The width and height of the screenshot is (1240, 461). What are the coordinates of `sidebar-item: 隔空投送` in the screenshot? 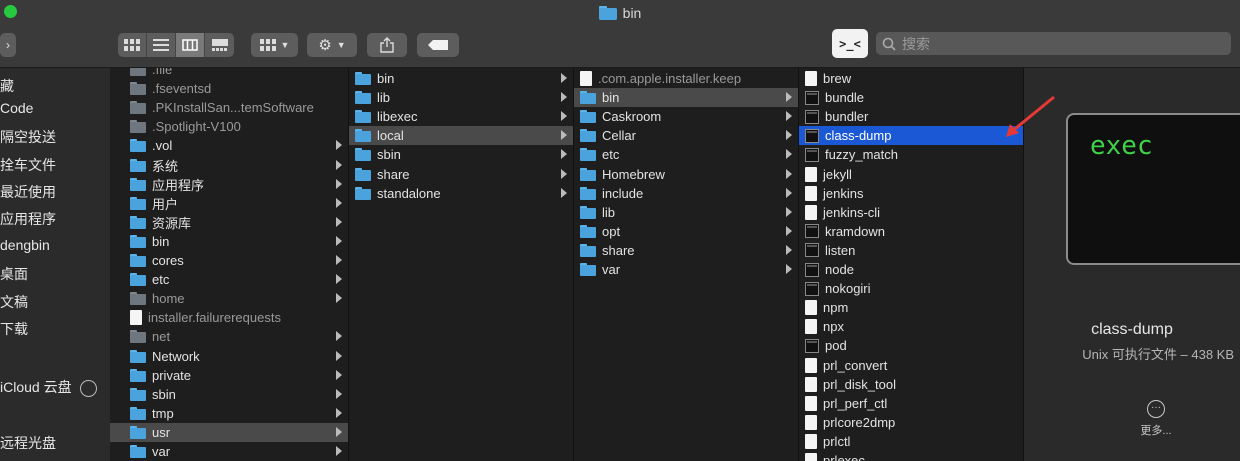 It's located at (28, 137).